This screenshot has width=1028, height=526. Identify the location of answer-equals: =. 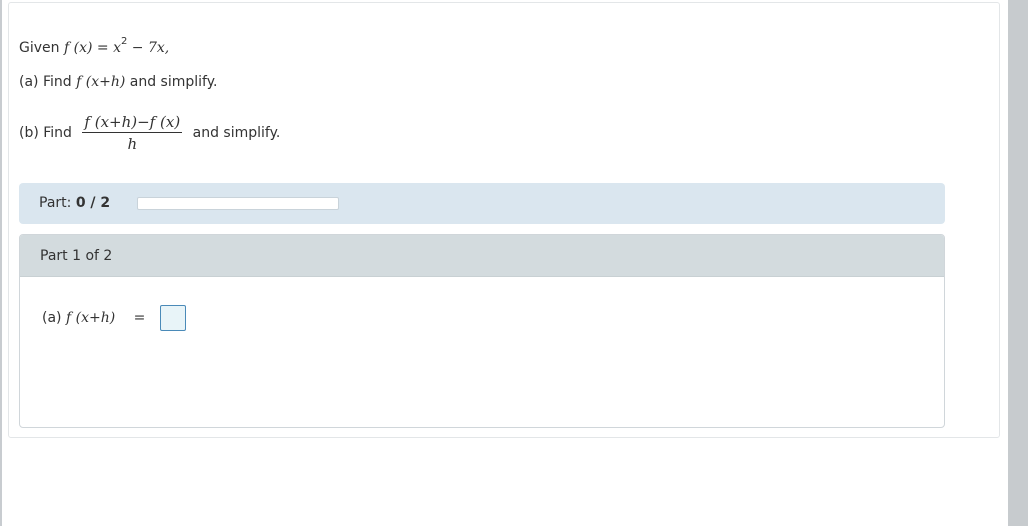
(139, 318).